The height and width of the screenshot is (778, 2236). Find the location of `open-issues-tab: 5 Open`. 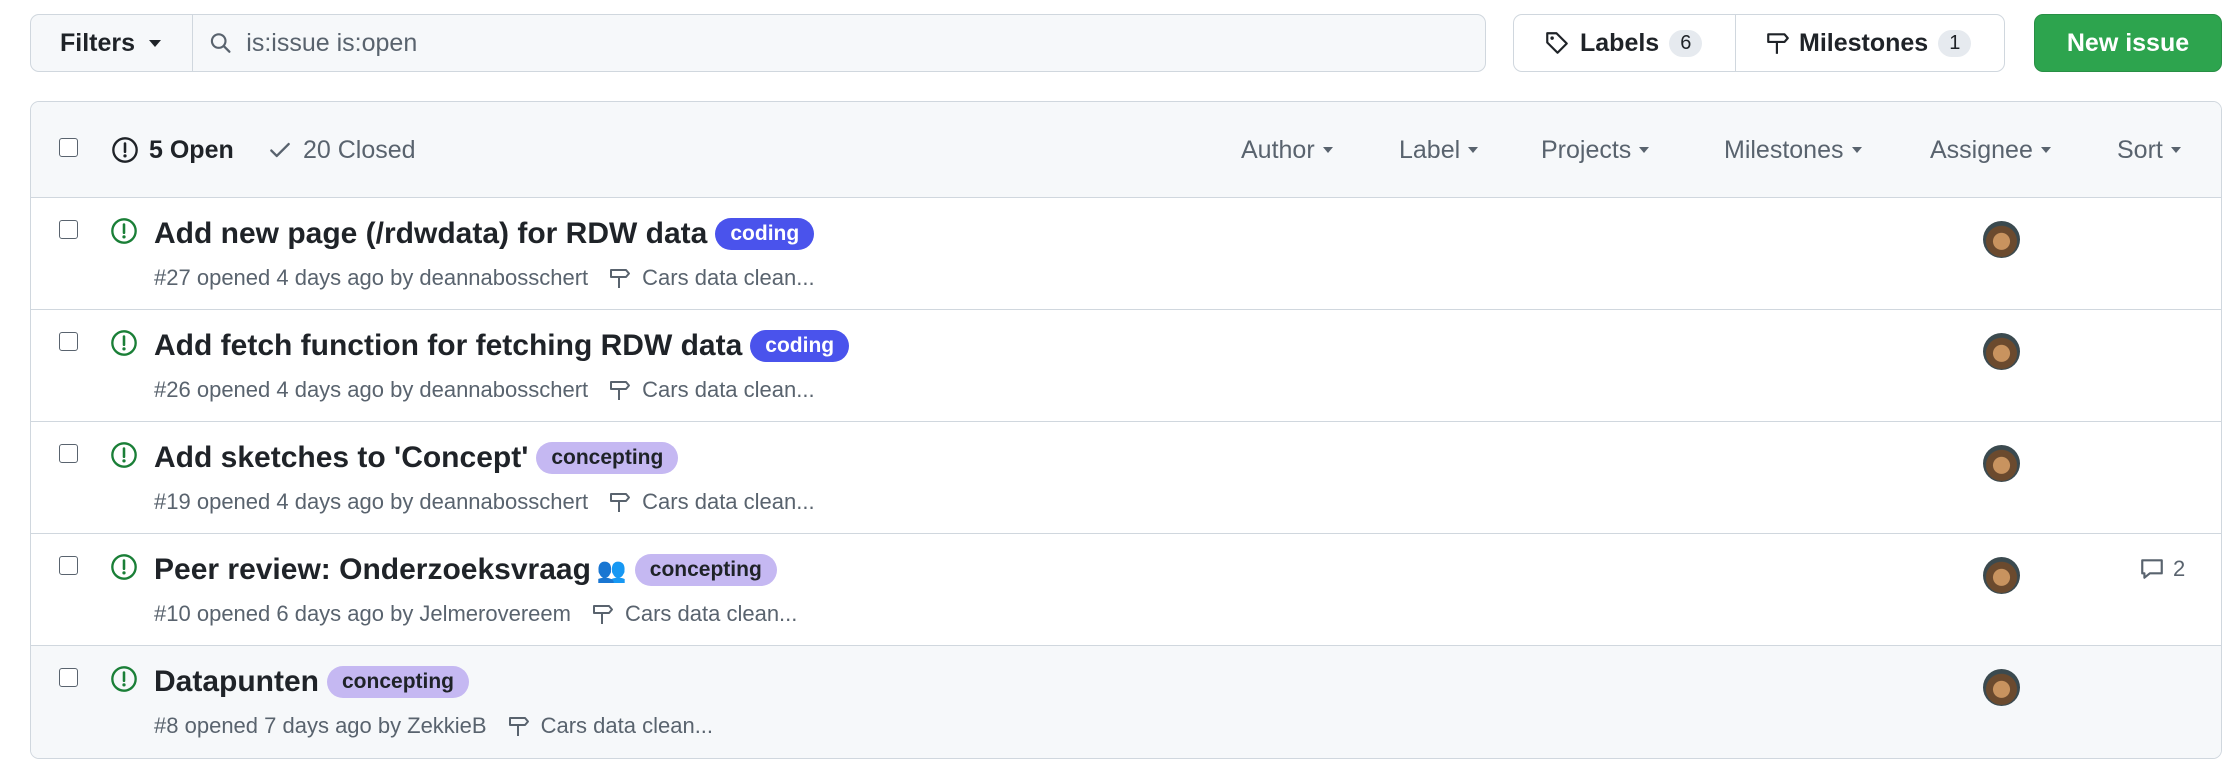

open-issues-tab: 5 Open is located at coordinates (172, 150).